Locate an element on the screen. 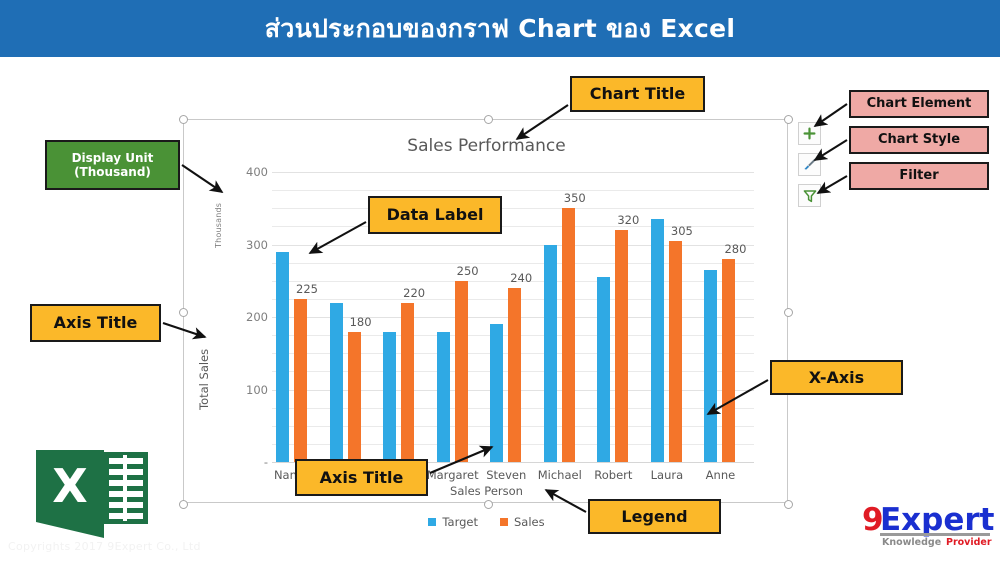 Image resolution: width=1000 pixels, height=563 pixels. bar-group: 320 Robert is located at coordinates (620, 327).